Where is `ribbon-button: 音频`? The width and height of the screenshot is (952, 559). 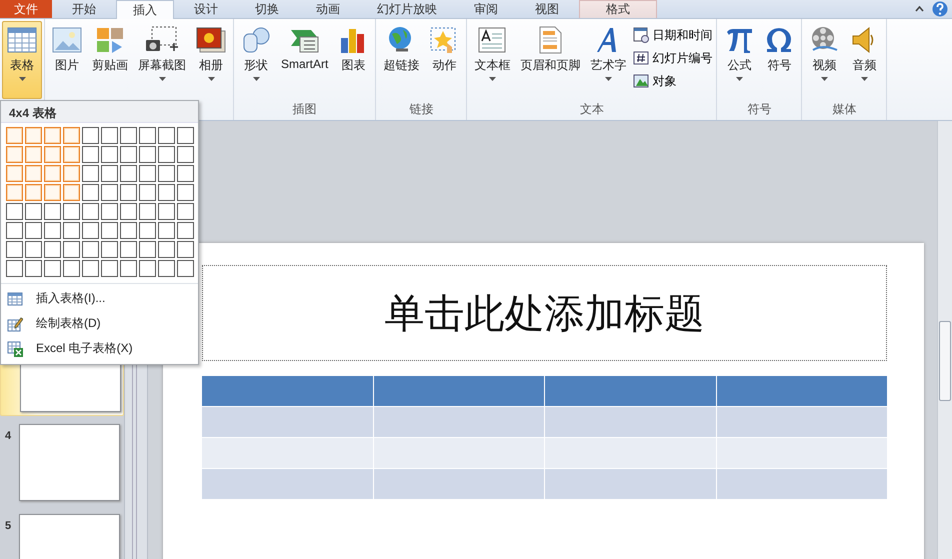
ribbon-button: 音频 is located at coordinates (864, 60).